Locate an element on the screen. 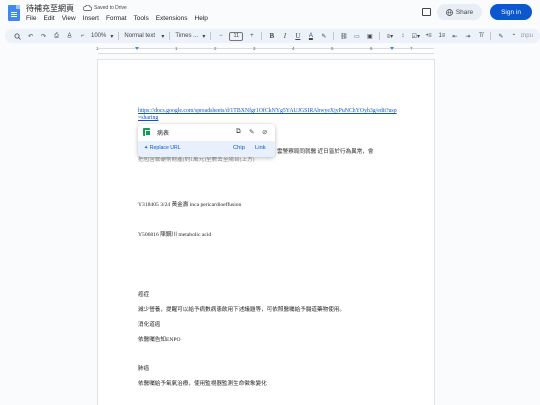 The image size is (540, 405). clear-formatting-icon: T̸ is located at coordinates (480, 36).